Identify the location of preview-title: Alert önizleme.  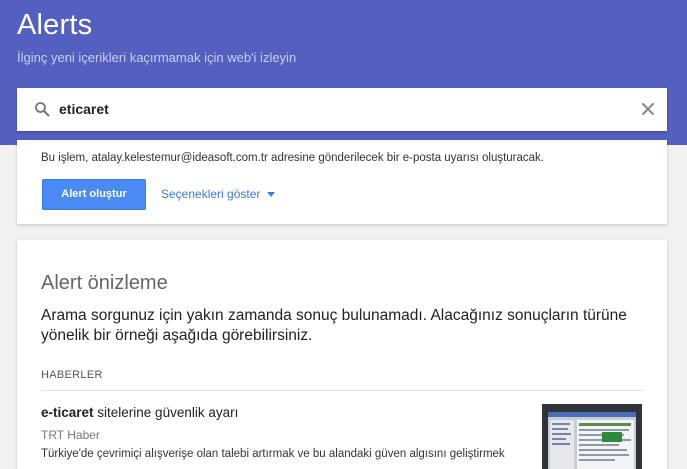
(104, 283).